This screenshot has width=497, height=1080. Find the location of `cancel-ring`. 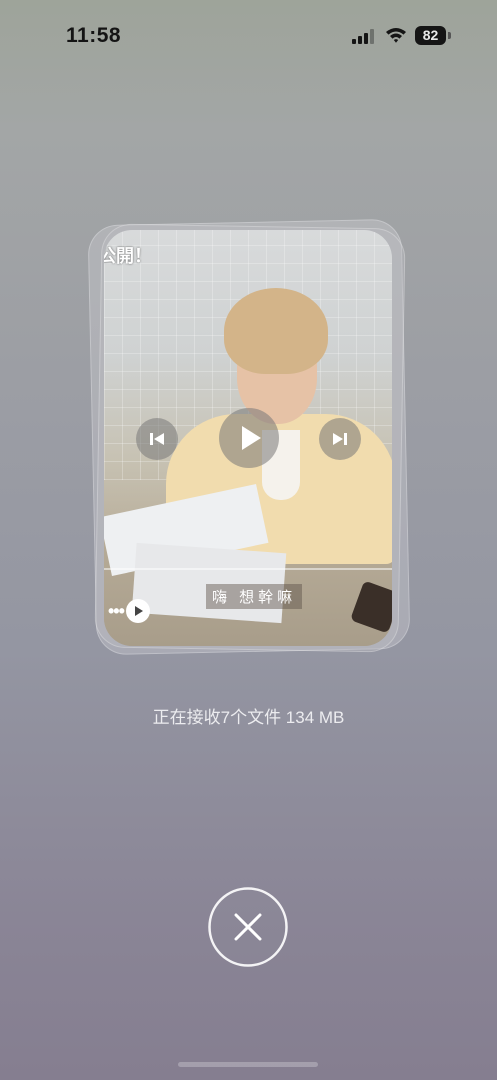

cancel-ring is located at coordinates (248, 927).